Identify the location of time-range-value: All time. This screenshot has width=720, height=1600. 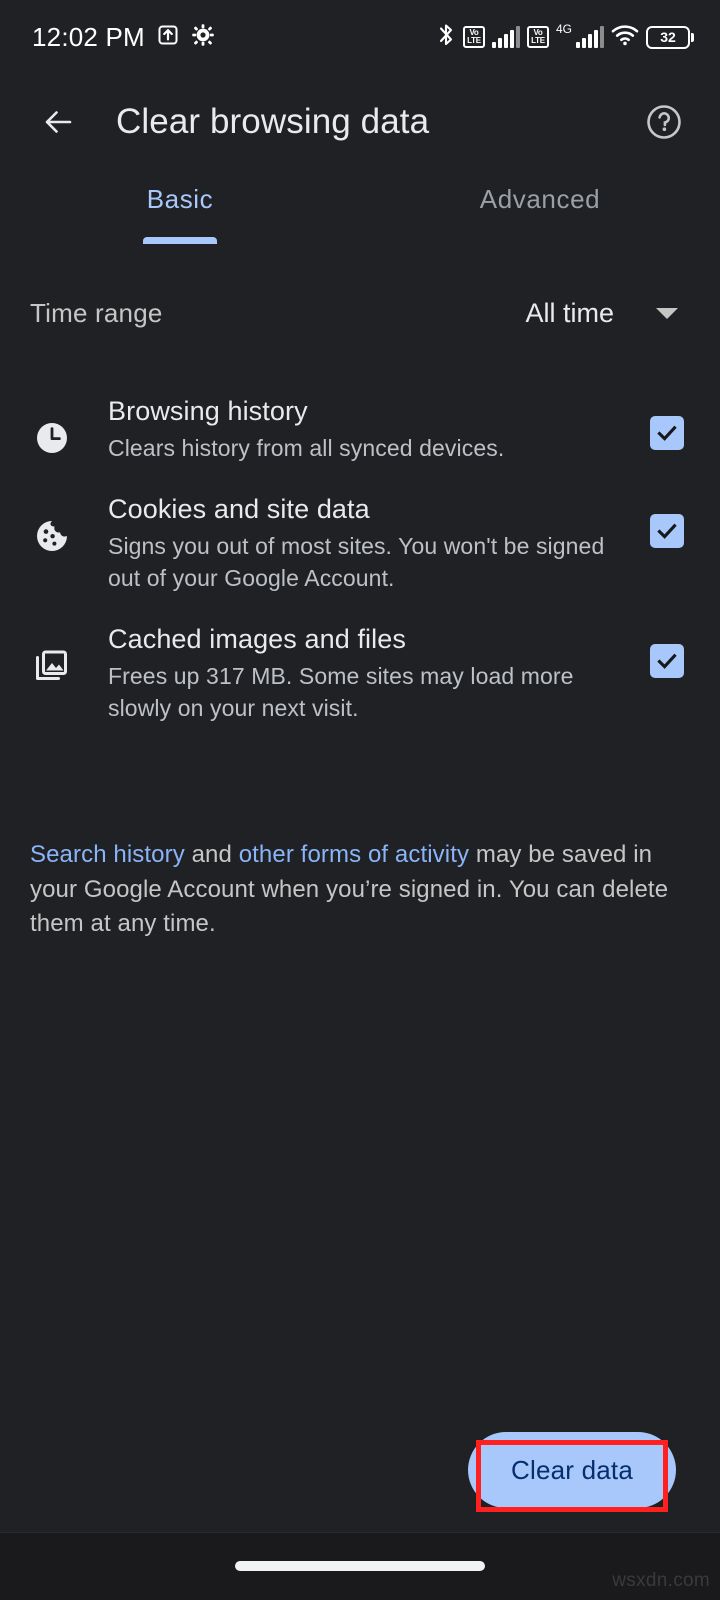
(569, 312).